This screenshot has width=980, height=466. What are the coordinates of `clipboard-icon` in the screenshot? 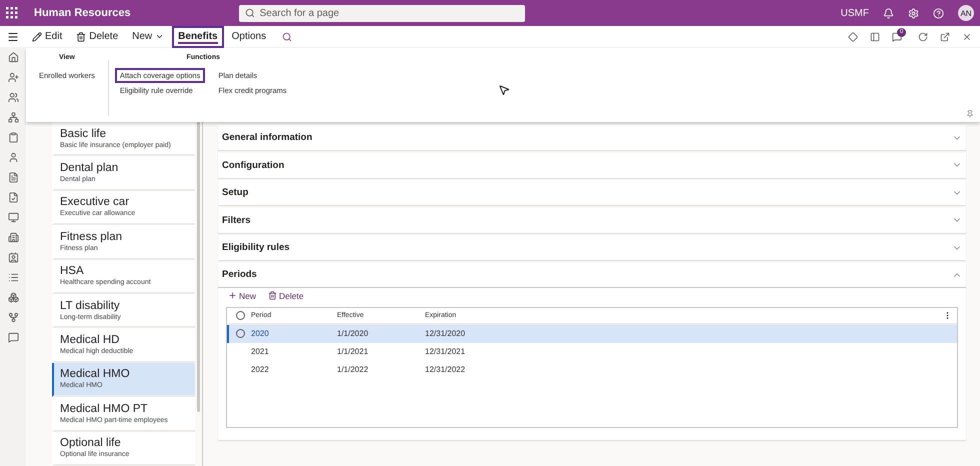 It's located at (13, 137).